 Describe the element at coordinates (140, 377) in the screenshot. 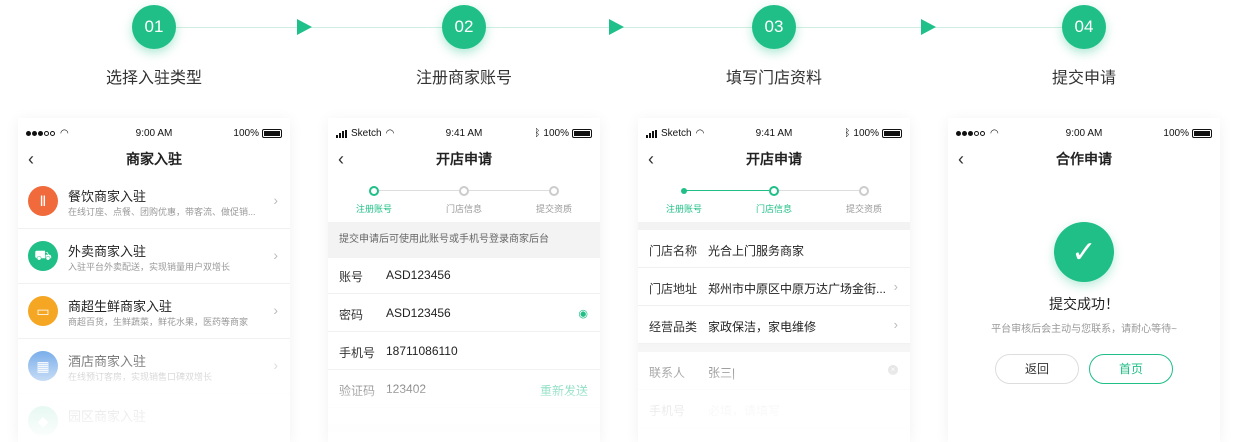

I see `item-subtitle: 在线预订客房，实现销售口碑双增长` at that location.